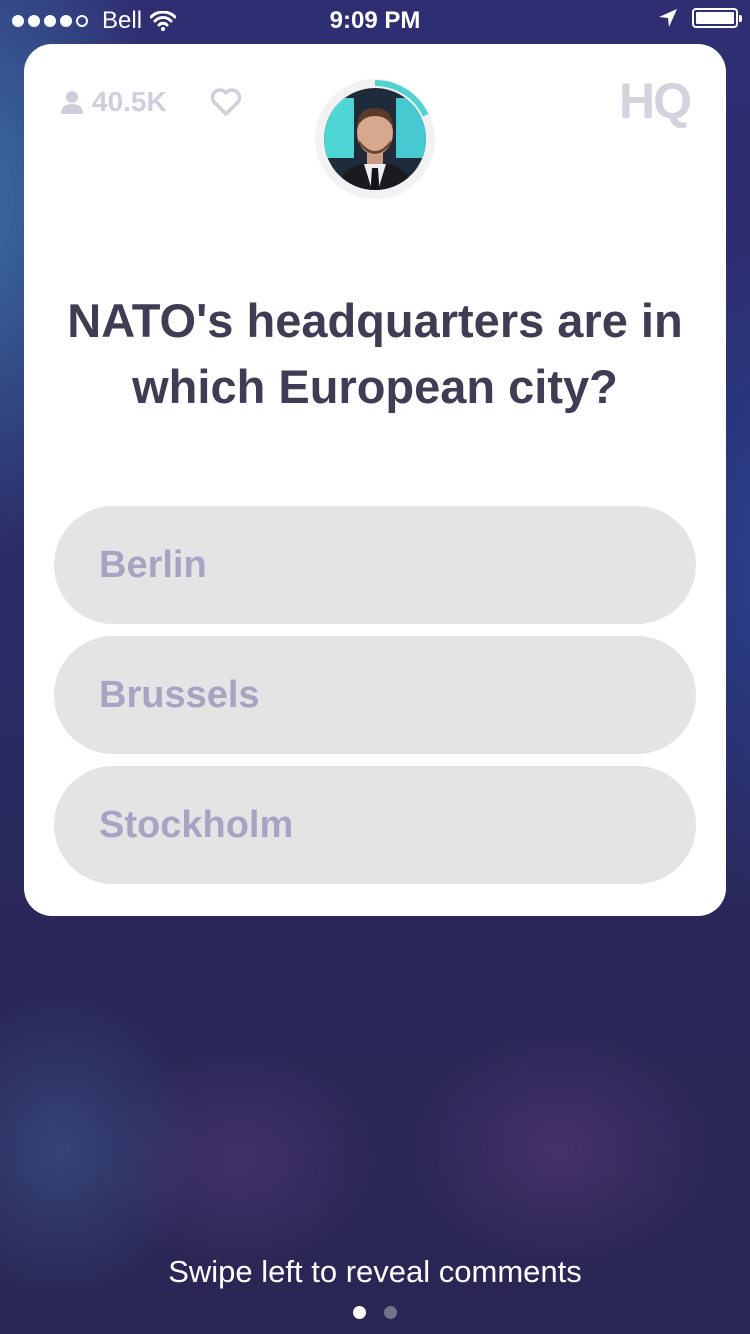  Describe the element at coordinates (226, 102) in the screenshot. I see `heart-icon` at that location.